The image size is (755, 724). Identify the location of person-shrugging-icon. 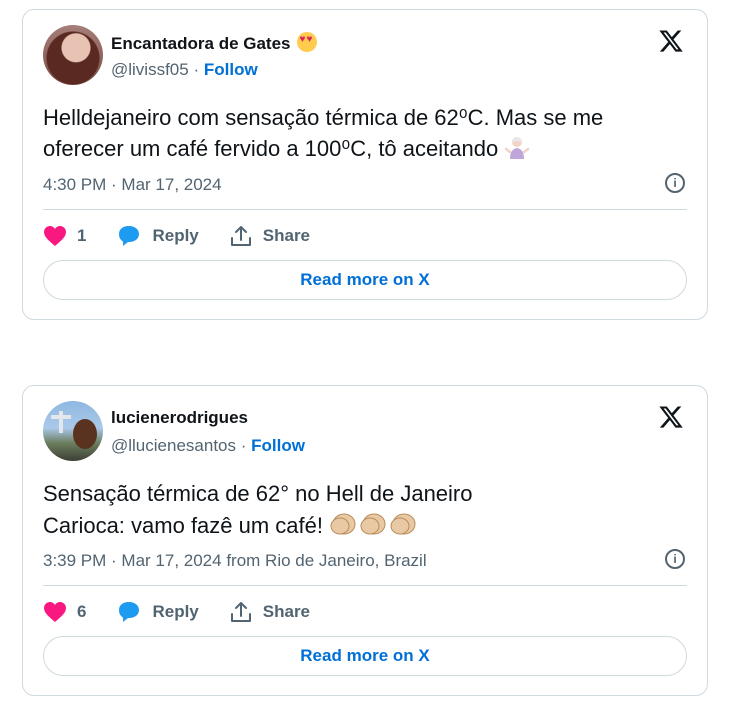
(517, 148).